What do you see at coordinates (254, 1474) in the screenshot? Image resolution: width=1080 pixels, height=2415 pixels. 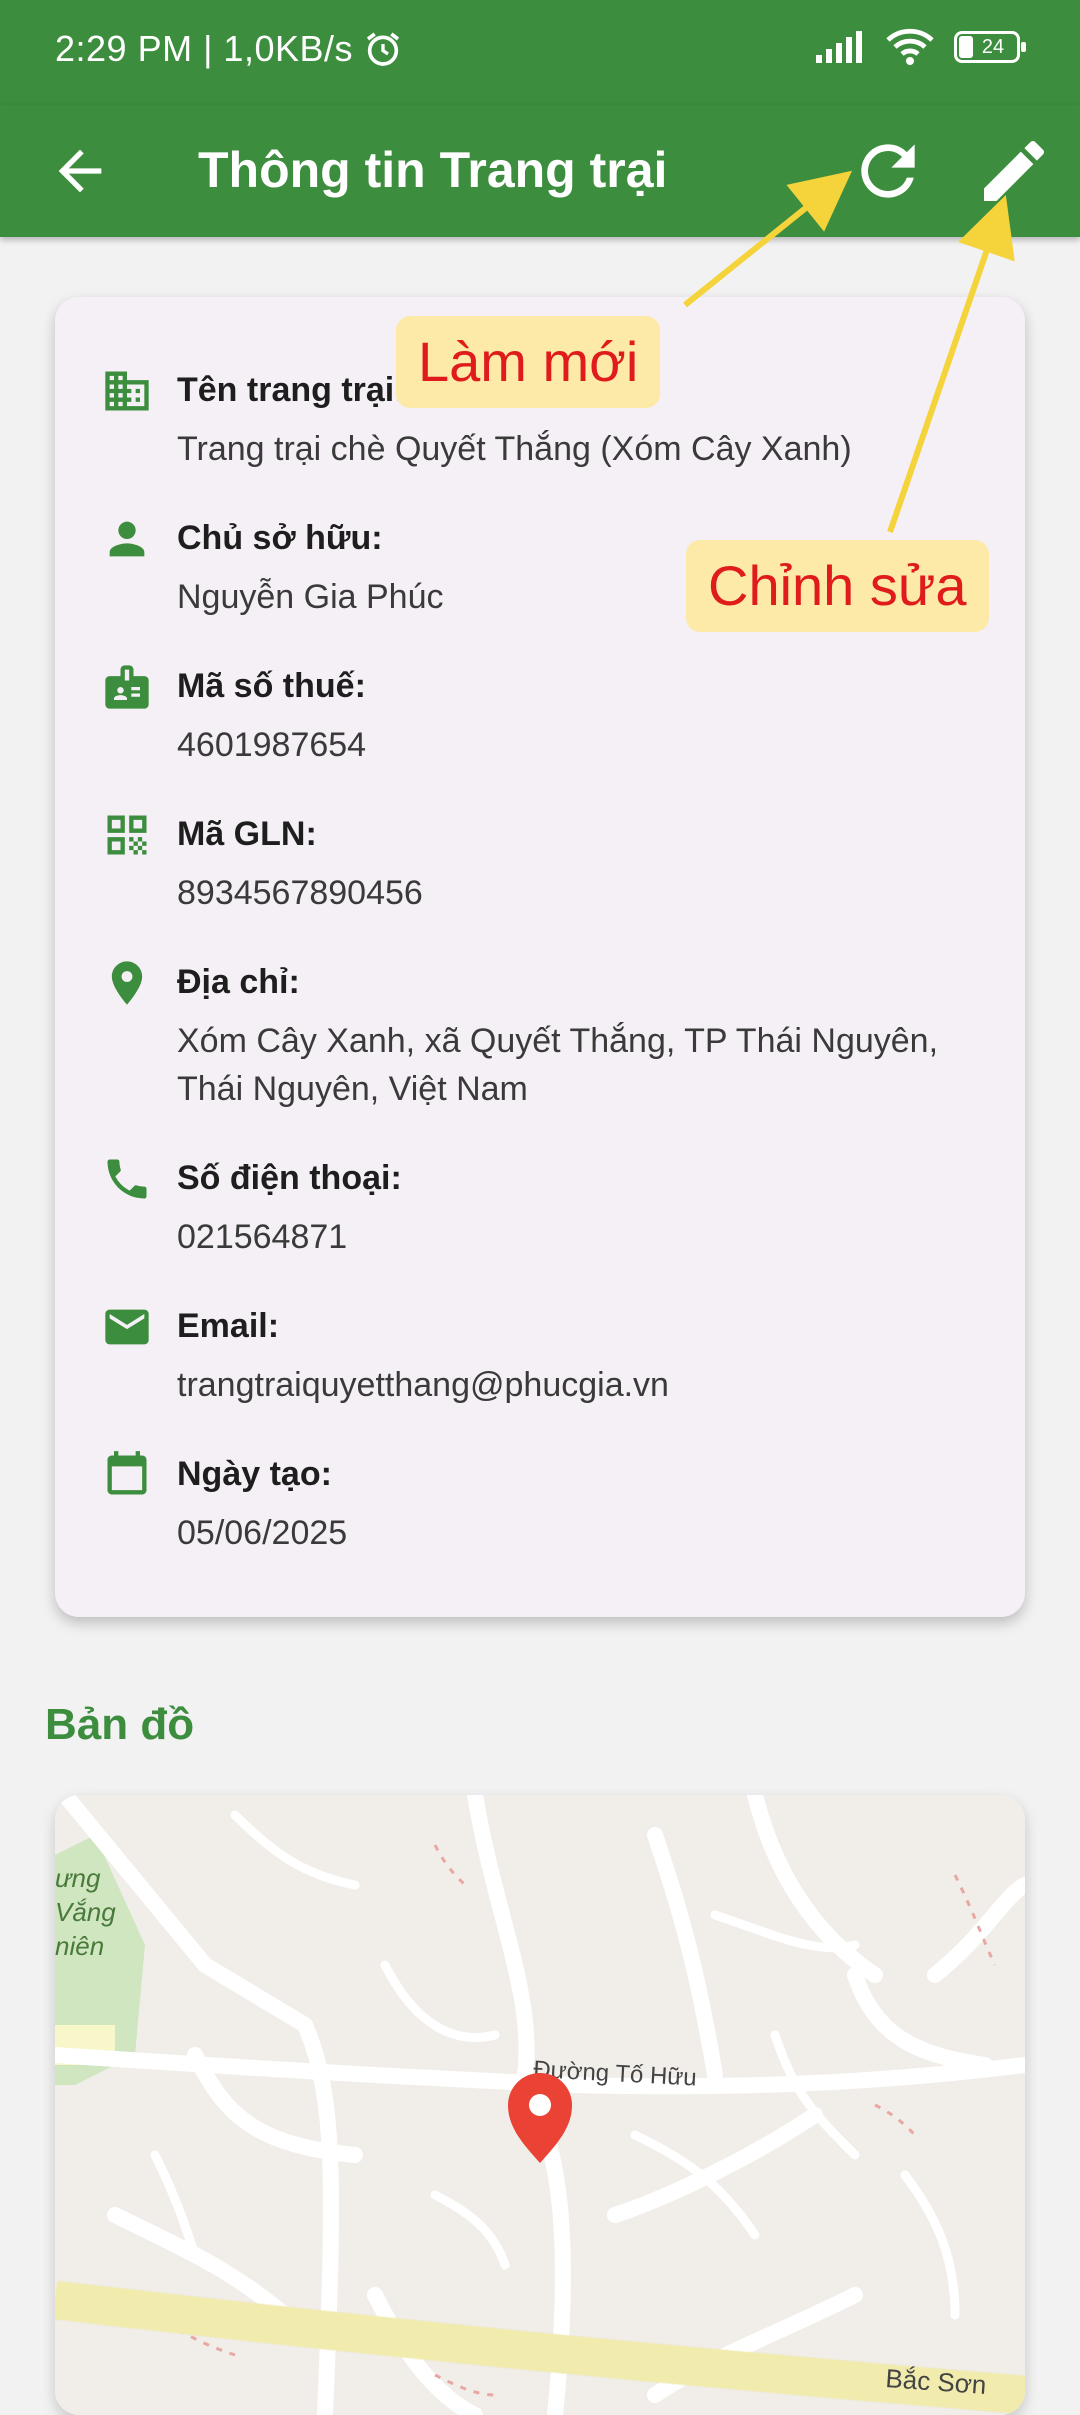 I see `info-label: Ngày tạo:` at bounding box center [254, 1474].